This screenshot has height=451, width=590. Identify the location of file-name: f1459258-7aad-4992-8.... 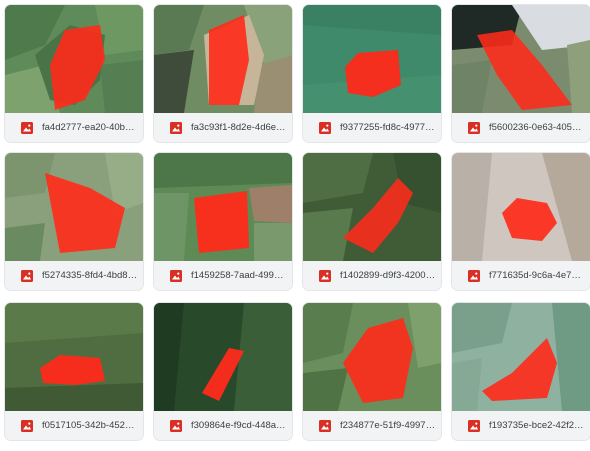
(239, 275).